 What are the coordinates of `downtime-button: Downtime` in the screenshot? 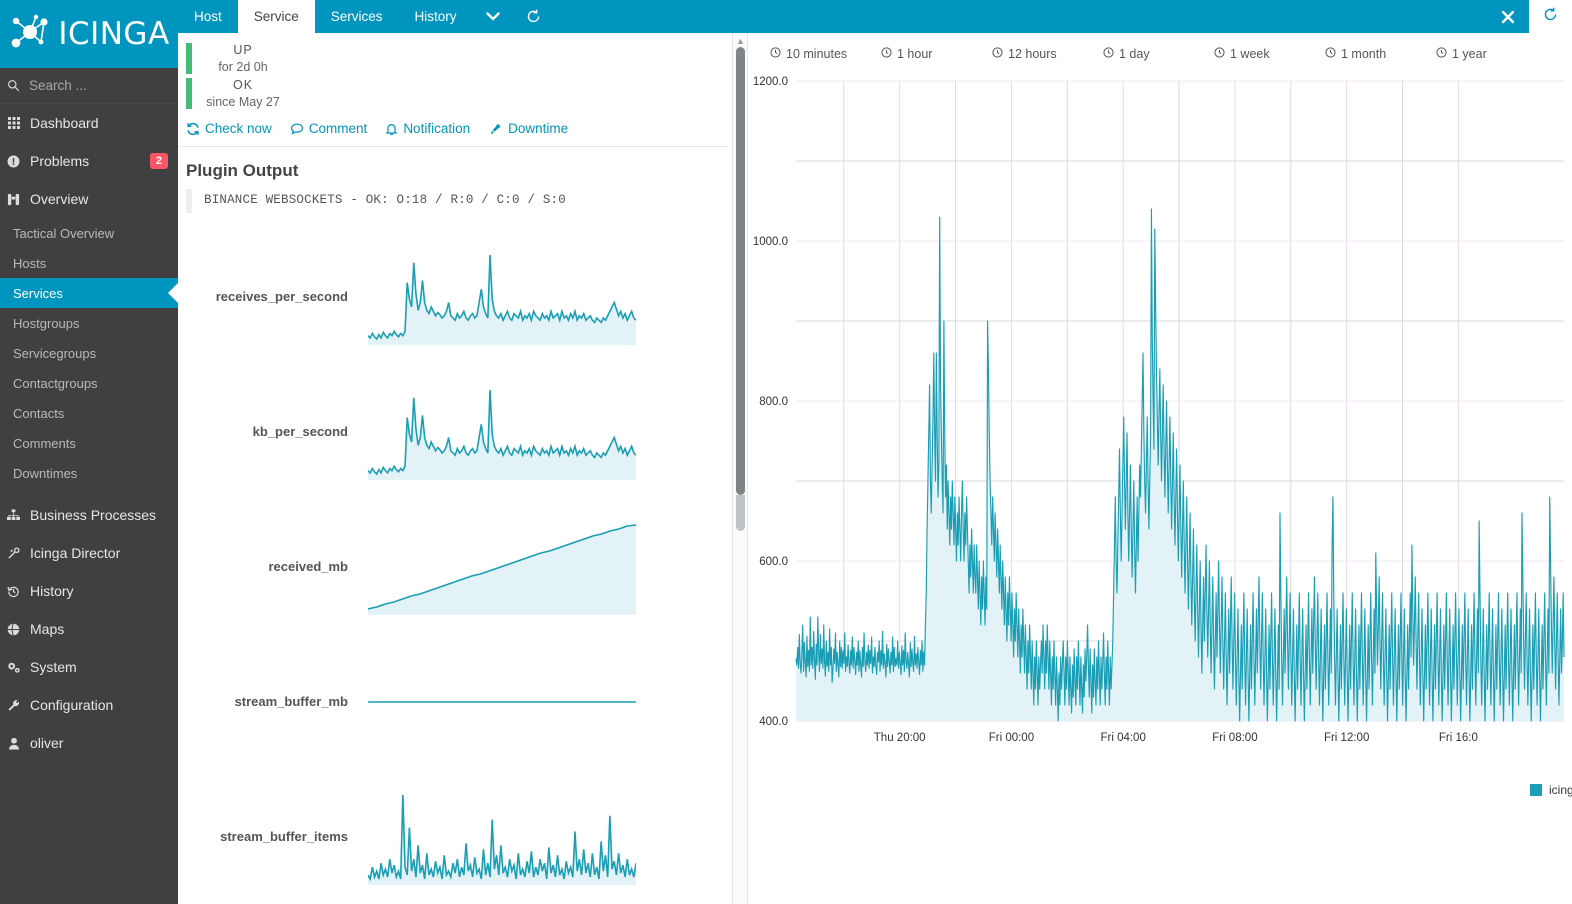 It's located at (528, 128).